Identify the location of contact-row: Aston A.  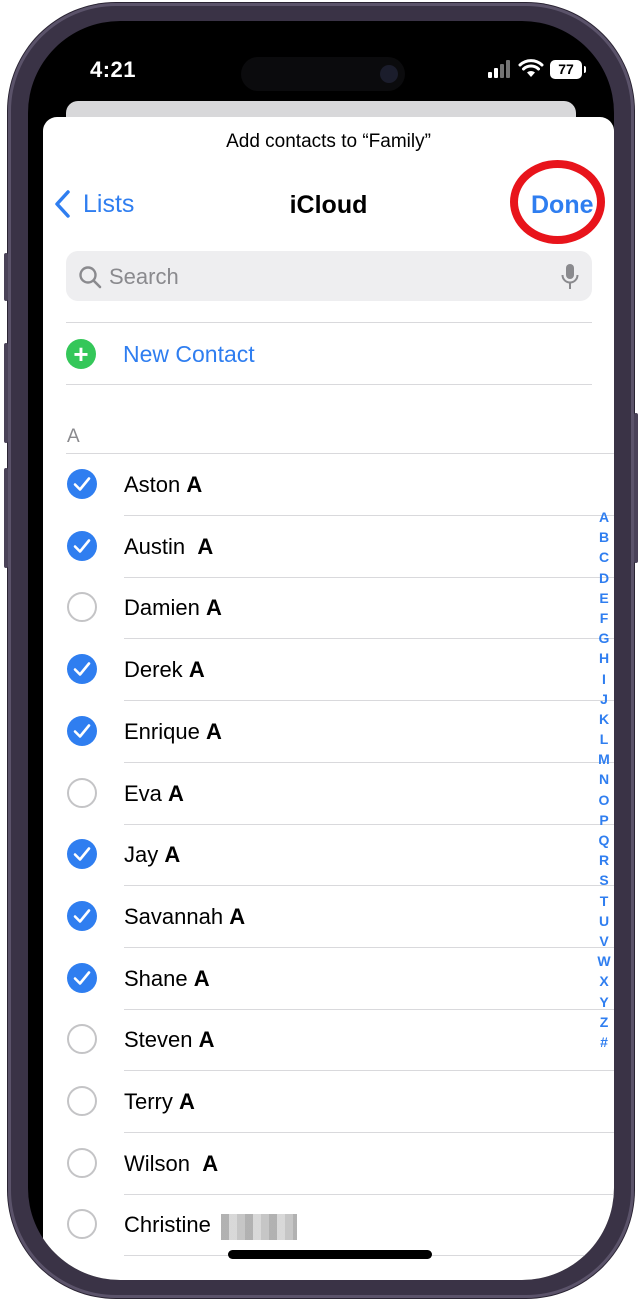
(328, 485).